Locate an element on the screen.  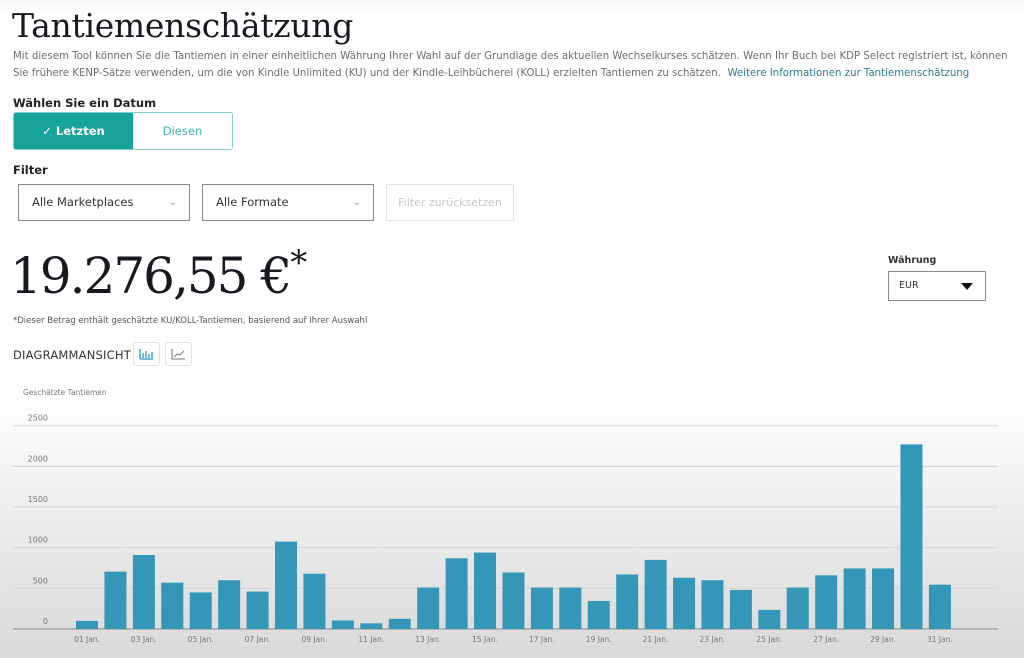
x-tick-label: 15 Jan. is located at coordinates (485, 639).